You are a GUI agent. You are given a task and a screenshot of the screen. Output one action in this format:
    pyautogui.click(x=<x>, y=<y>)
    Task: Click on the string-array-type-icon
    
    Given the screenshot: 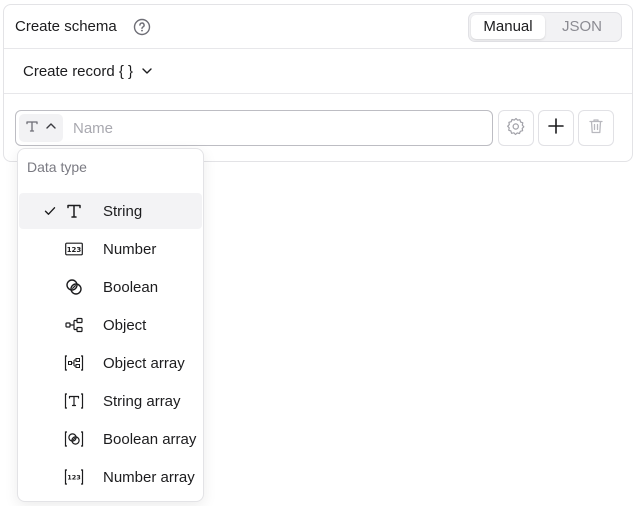 What is the action you would take?
    pyautogui.click(x=74, y=401)
    